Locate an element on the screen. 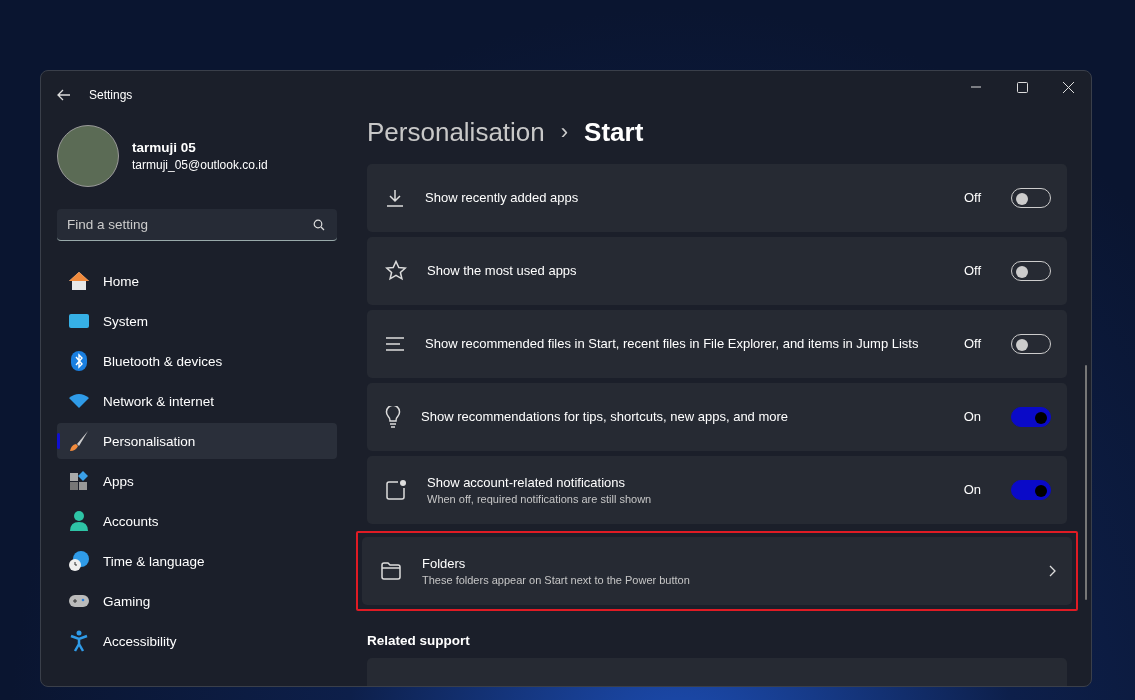  window-title: Settings is located at coordinates (111, 95).